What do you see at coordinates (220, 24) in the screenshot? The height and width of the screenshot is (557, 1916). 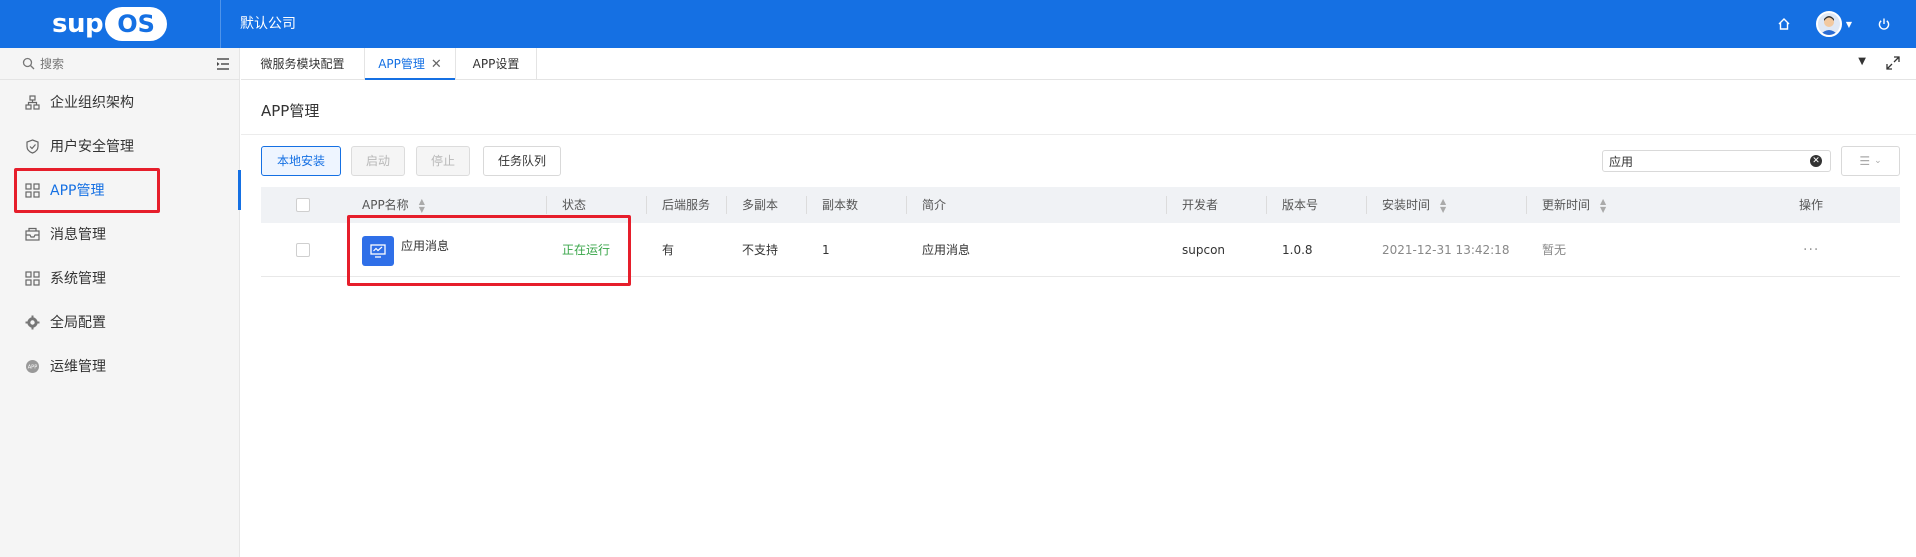 I see `header-divider` at bounding box center [220, 24].